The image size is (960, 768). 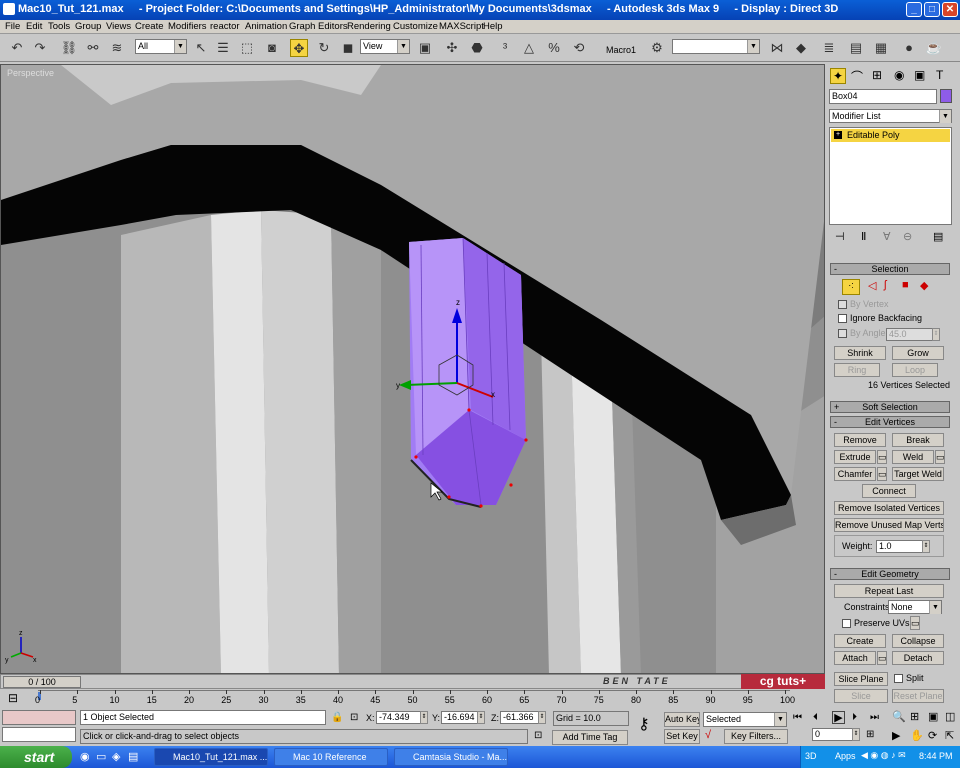 What do you see at coordinates (899, 716) in the screenshot?
I see `zoom-icon: 🔍` at bounding box center [899, 716].